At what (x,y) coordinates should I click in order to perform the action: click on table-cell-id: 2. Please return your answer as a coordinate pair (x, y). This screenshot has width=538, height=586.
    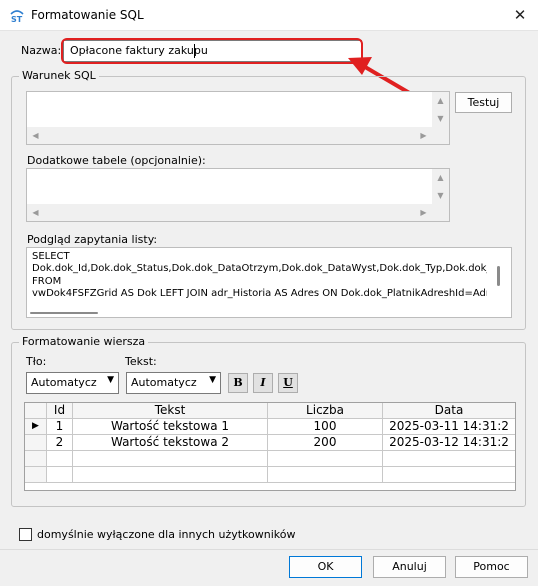
    Looking at the image, I should click on (60, 443).